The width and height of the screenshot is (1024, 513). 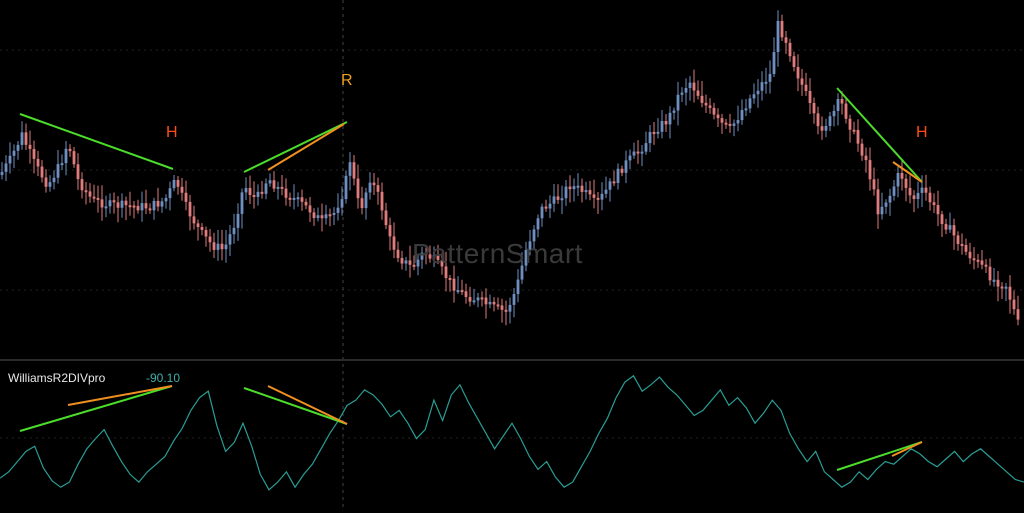 I want to click on watermark-text: PatternSmart, so click(x=497, y=253).